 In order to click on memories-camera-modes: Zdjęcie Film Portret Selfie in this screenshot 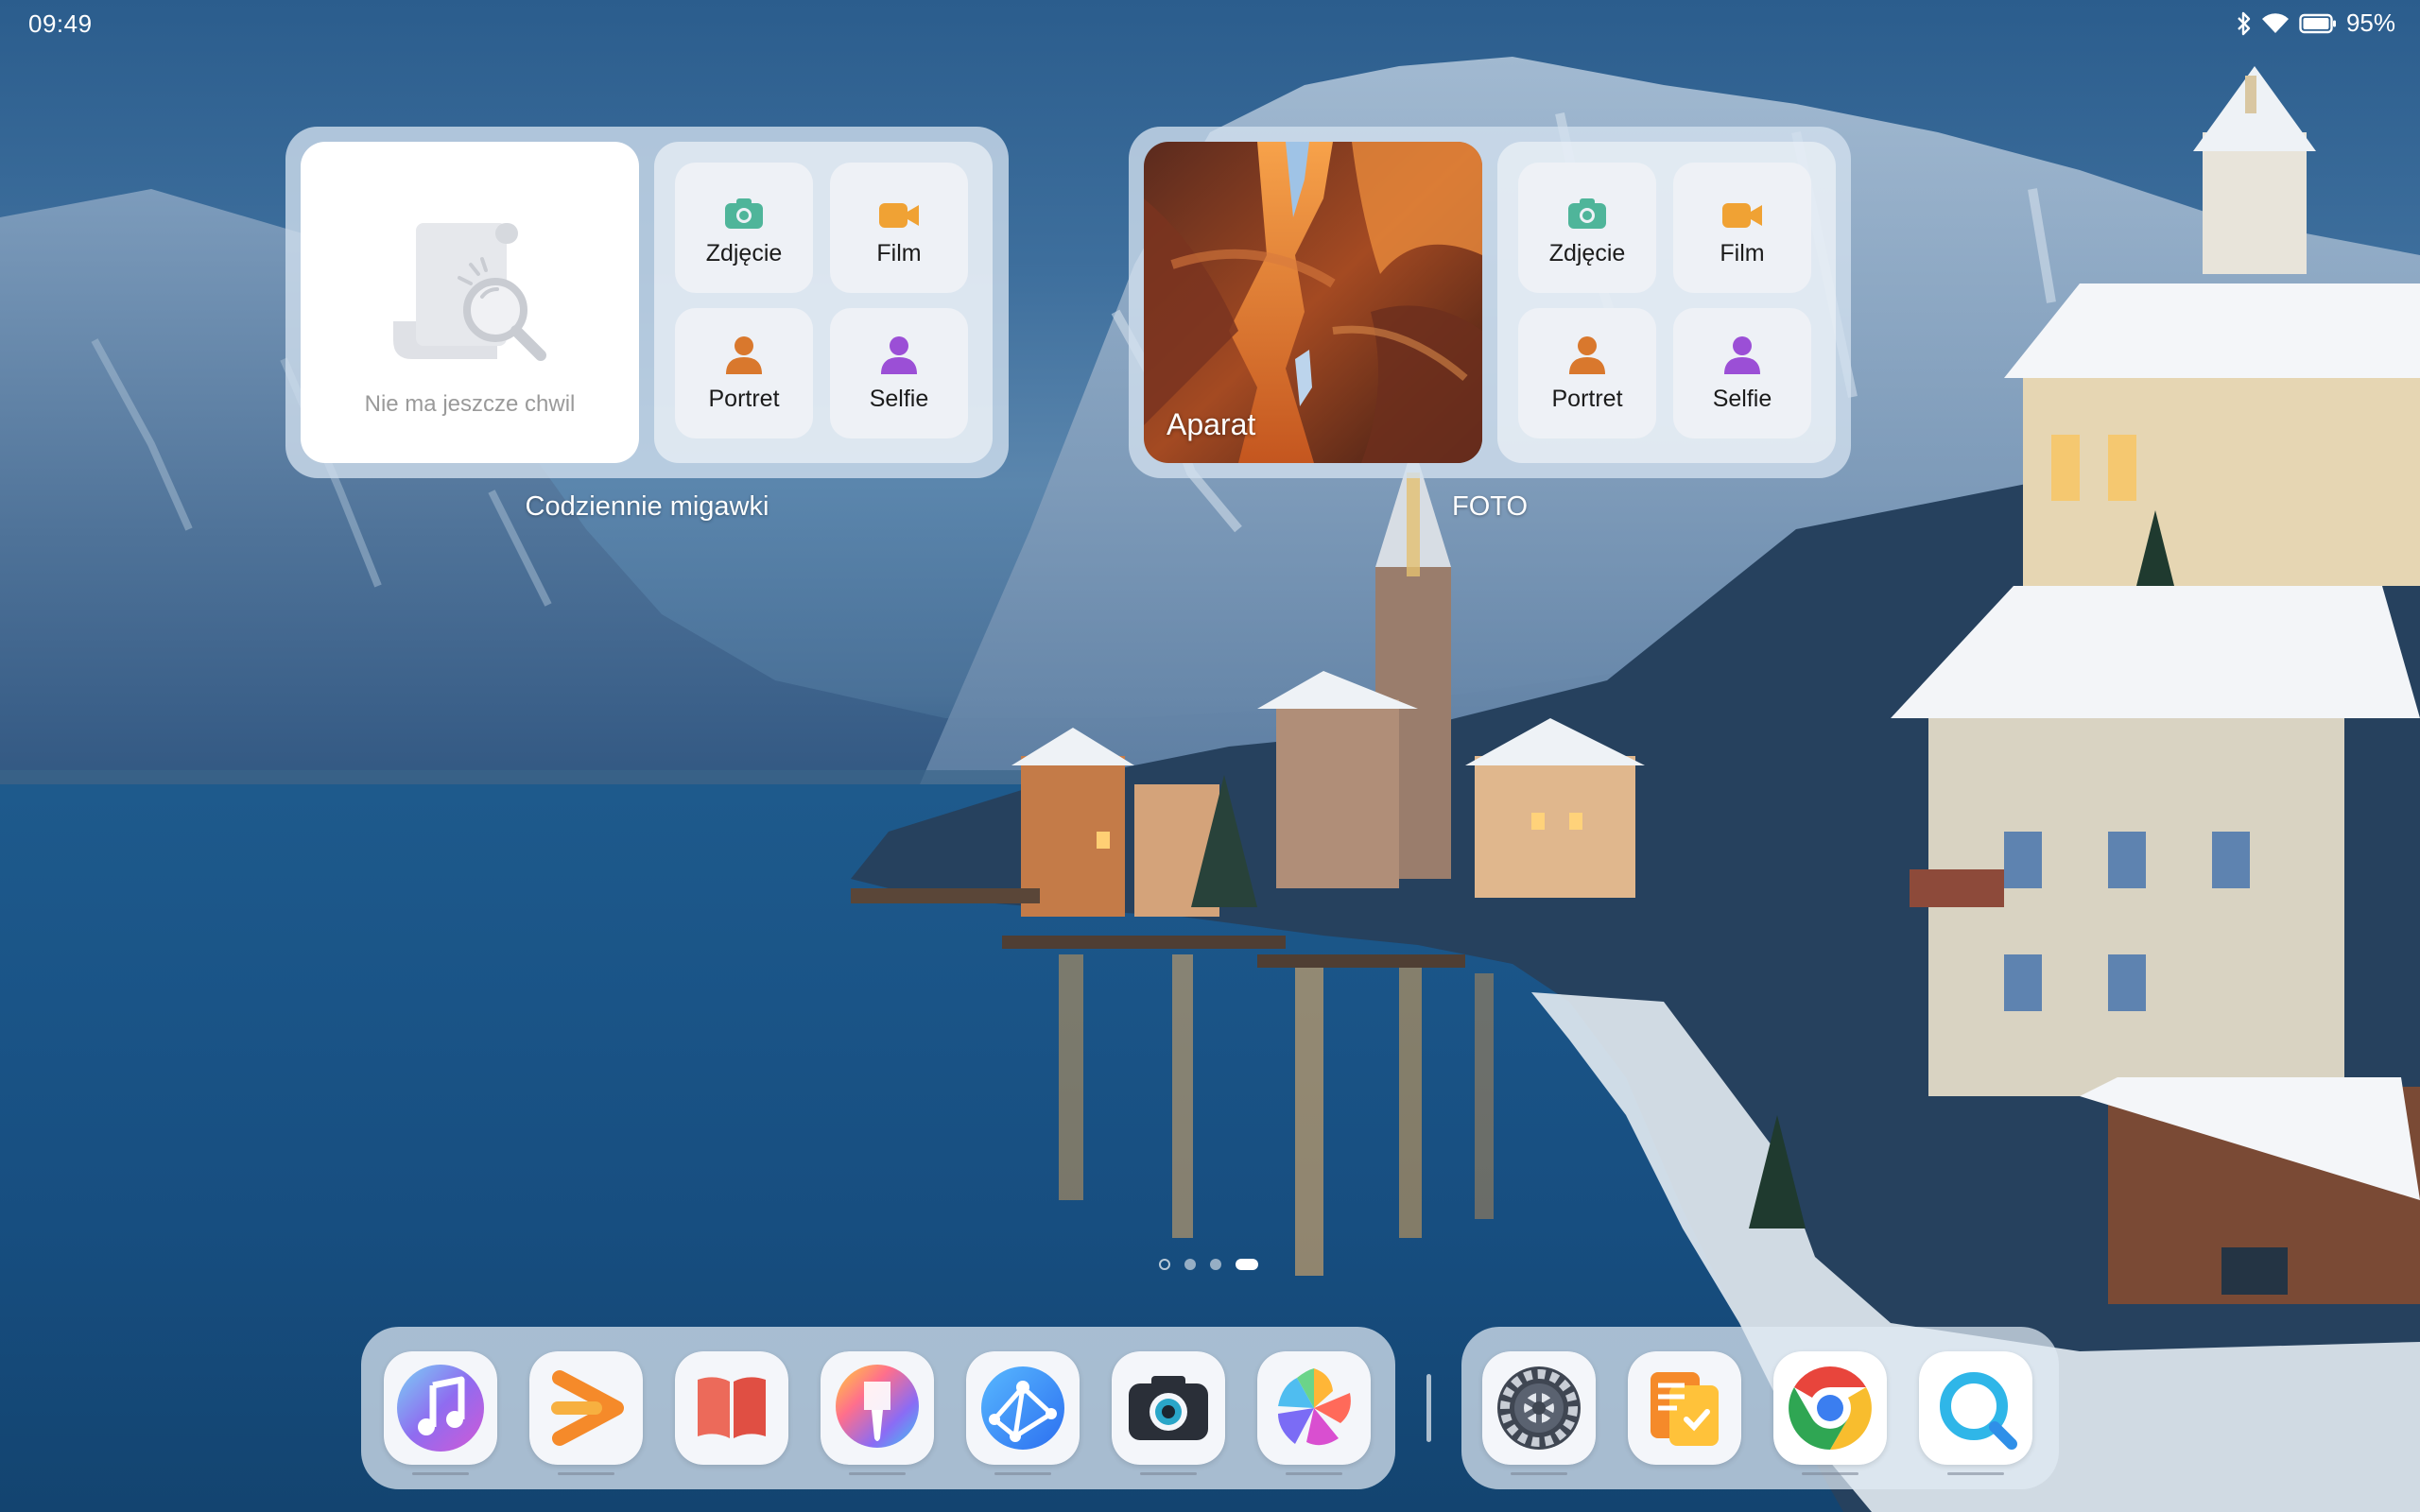, I will do `click(824, 302)`.